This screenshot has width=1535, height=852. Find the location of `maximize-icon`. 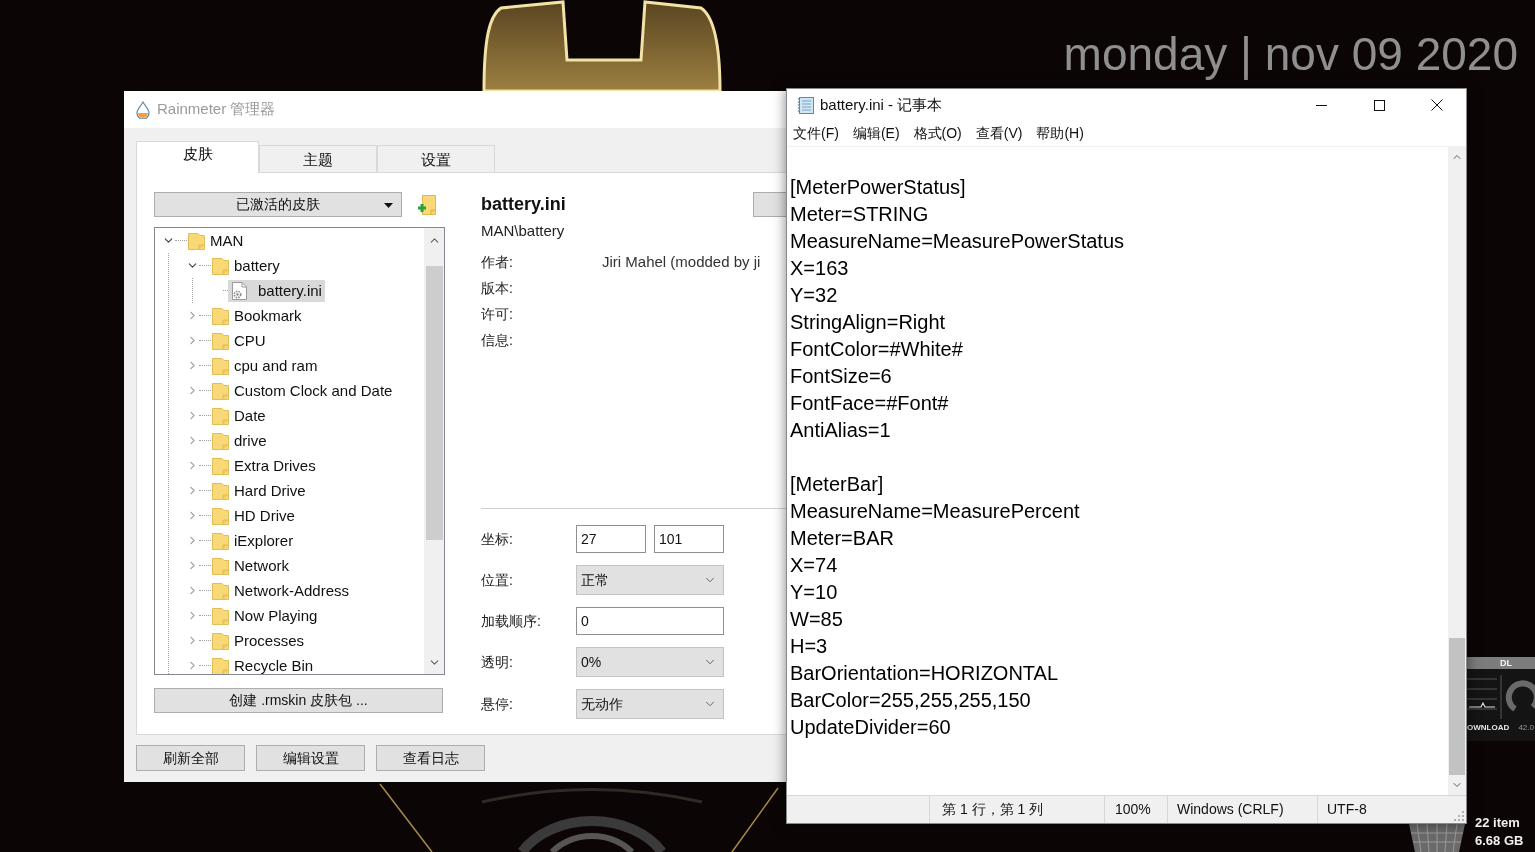

maximize-icon is located at coordinates (1379, 105).